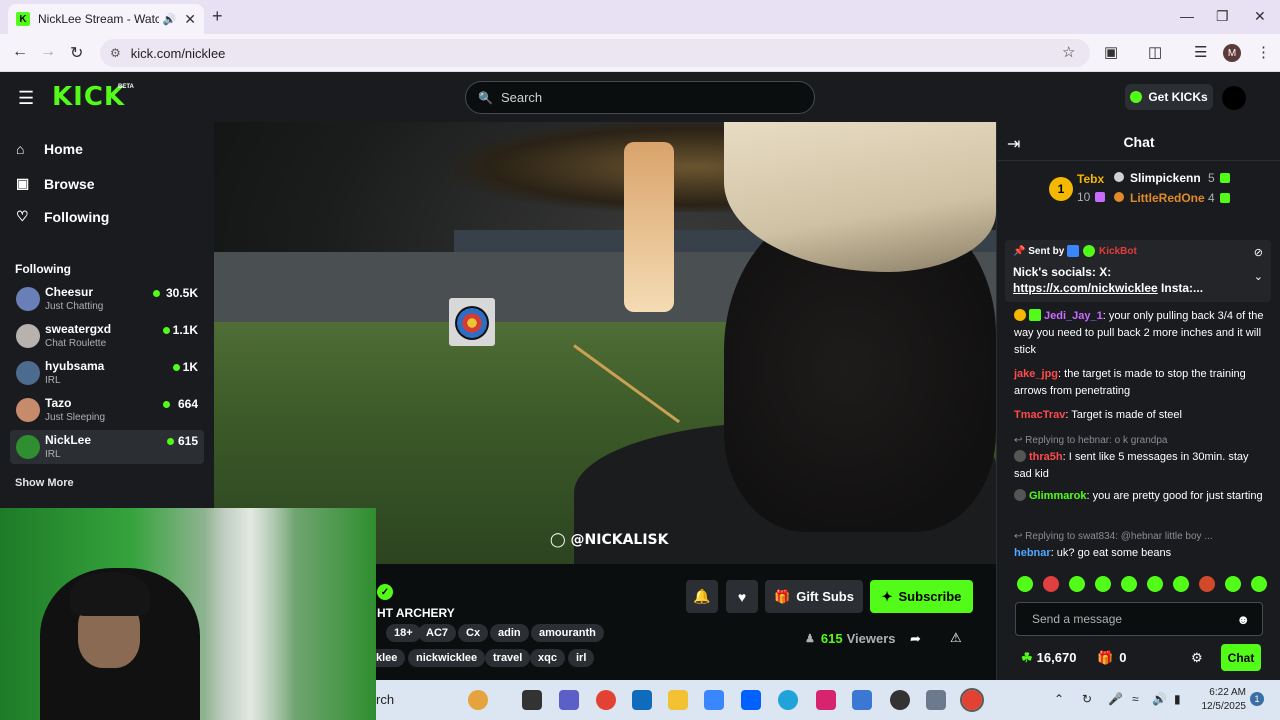 The image size is (1280, 720). What do you see at coordinates (1258, 276) in the screenshot?
I see `expand-pinned-icon: ⌄` at bounding box center [1258, 276].